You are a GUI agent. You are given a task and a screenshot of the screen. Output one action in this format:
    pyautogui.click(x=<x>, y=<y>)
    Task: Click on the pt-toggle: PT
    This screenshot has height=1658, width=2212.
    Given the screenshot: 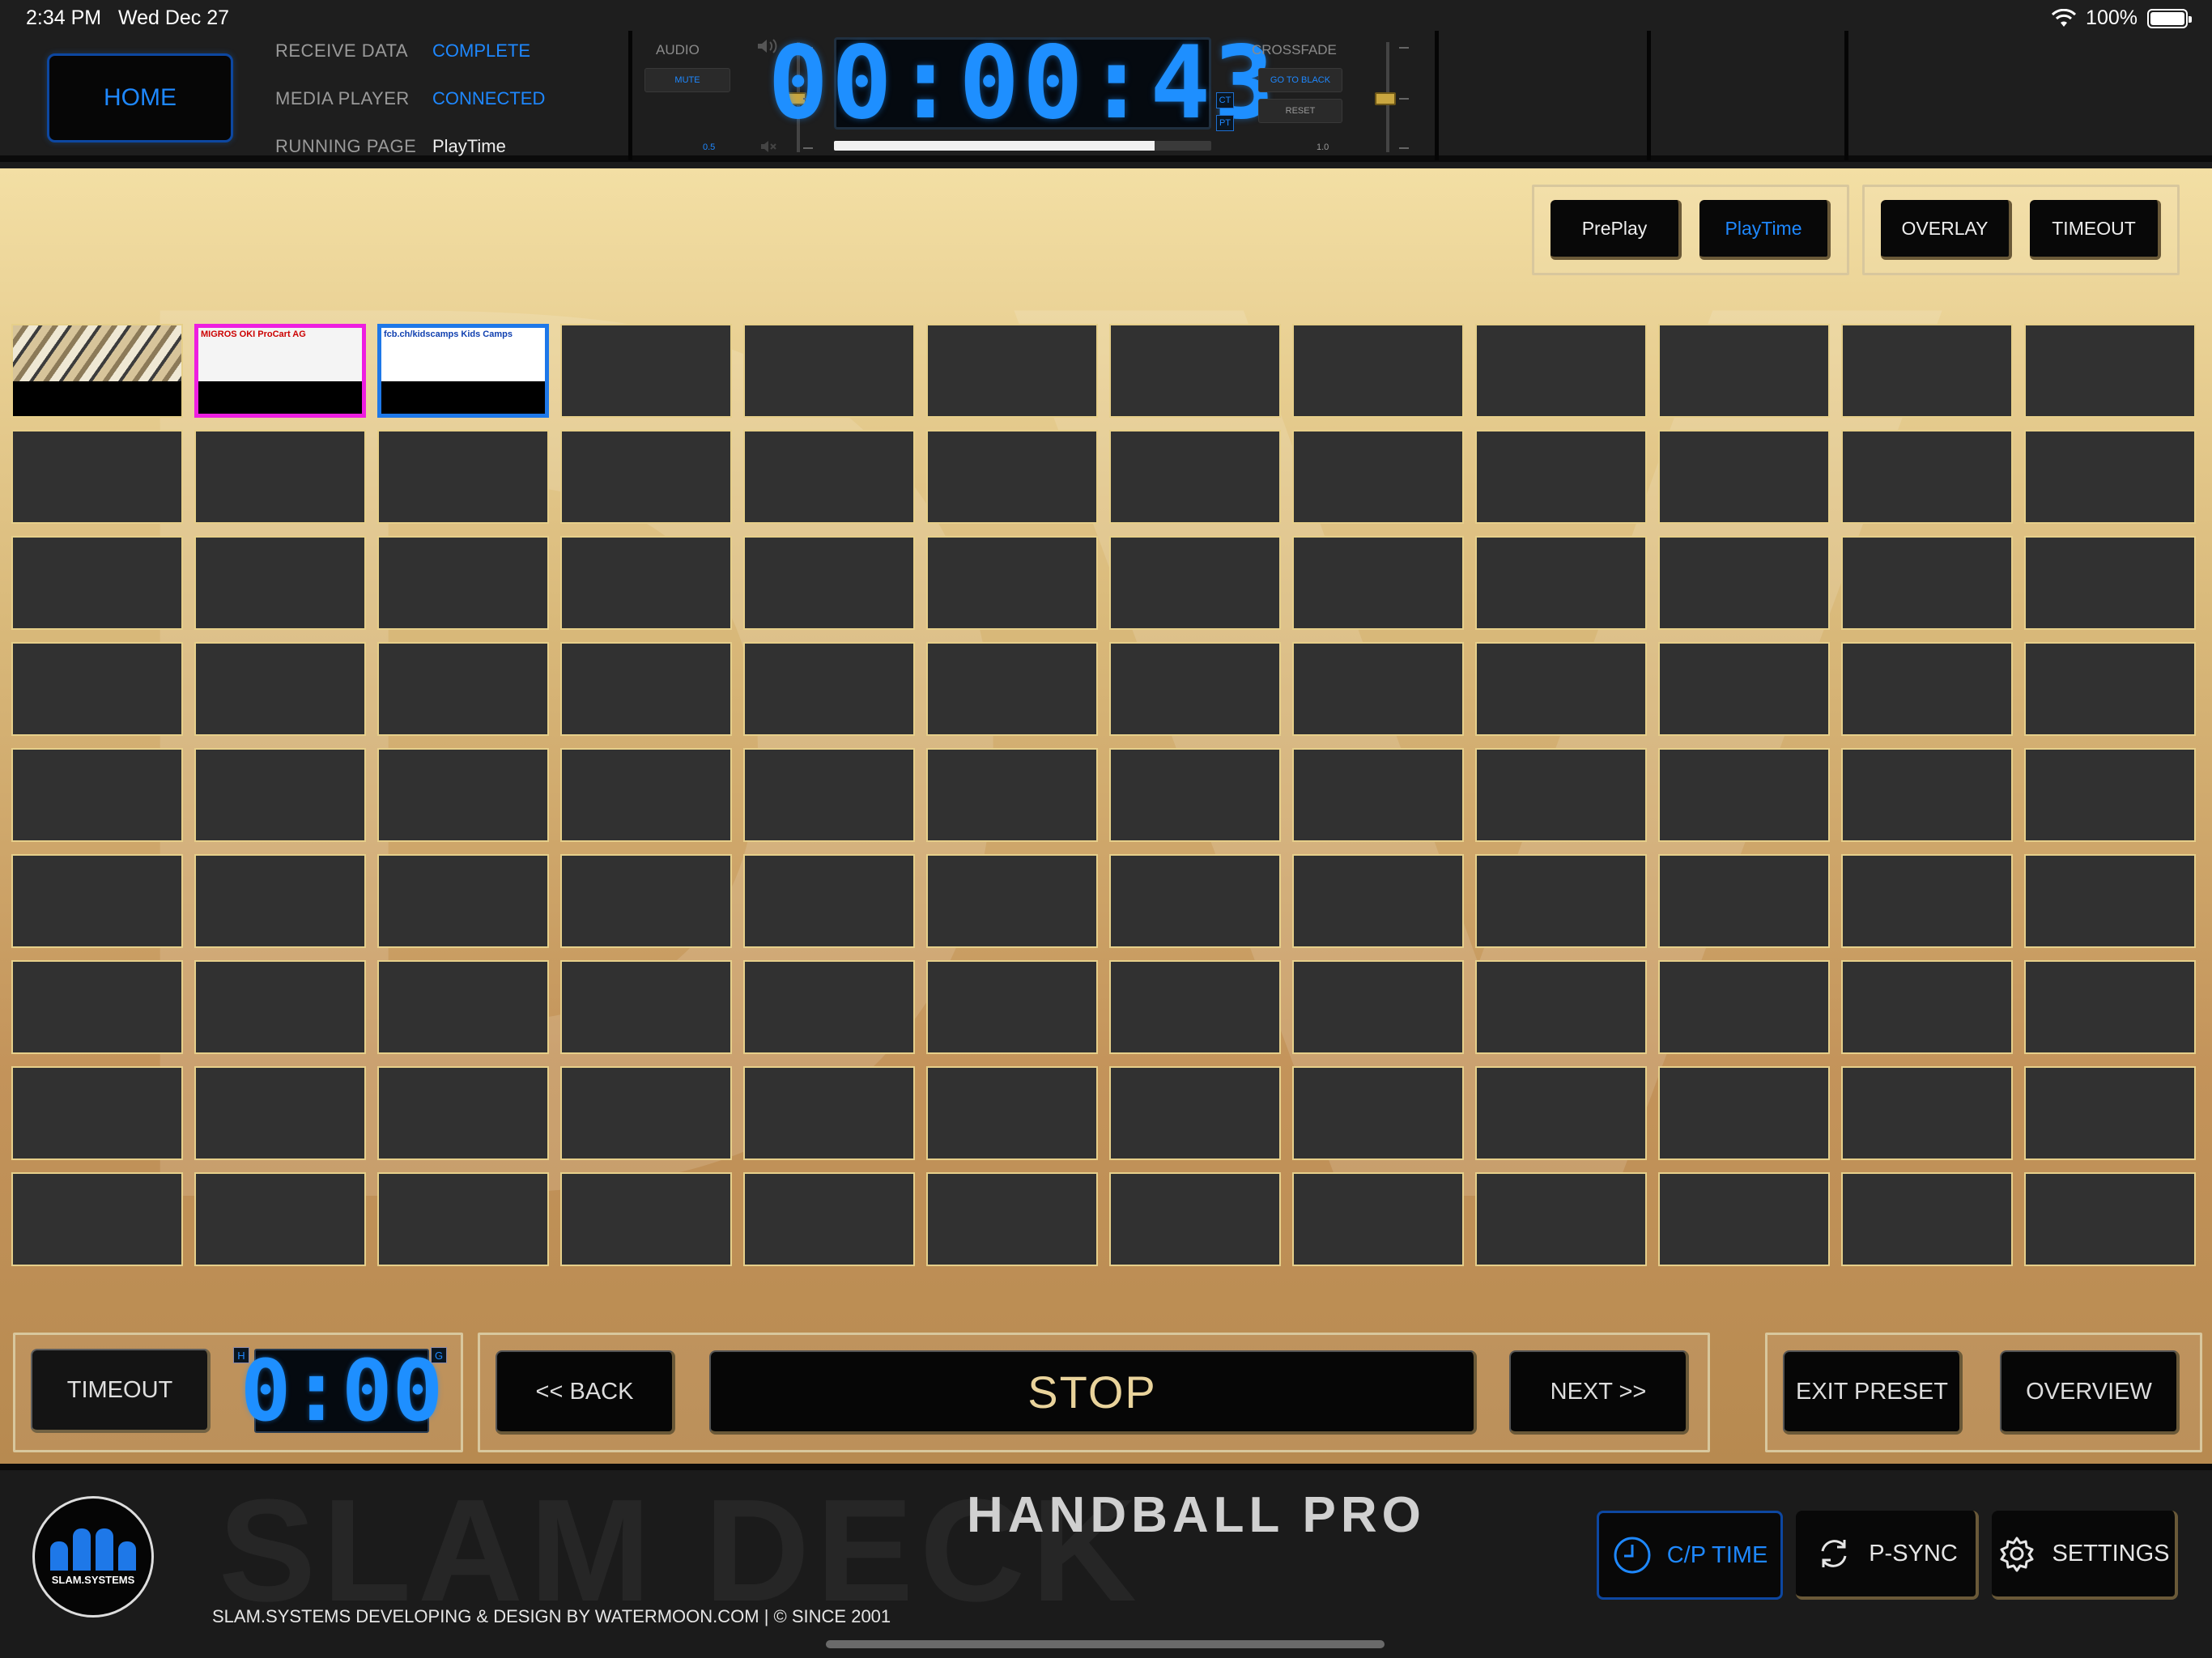 What is the action you would take?
    pyautogui.click(x=1225, y=123)
    